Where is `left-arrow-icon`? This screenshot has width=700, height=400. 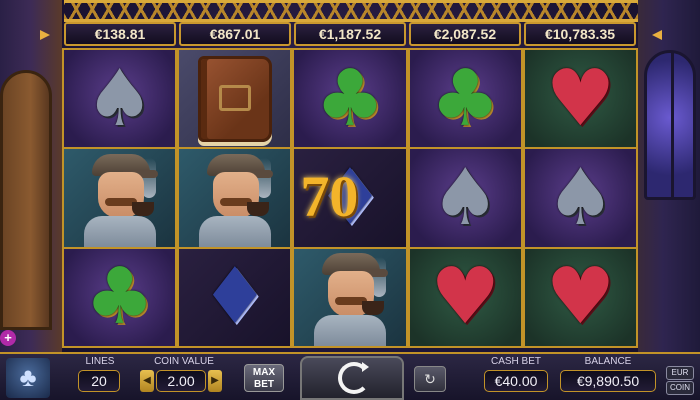
left-arrow-icon is located at coordinates (45, 35).